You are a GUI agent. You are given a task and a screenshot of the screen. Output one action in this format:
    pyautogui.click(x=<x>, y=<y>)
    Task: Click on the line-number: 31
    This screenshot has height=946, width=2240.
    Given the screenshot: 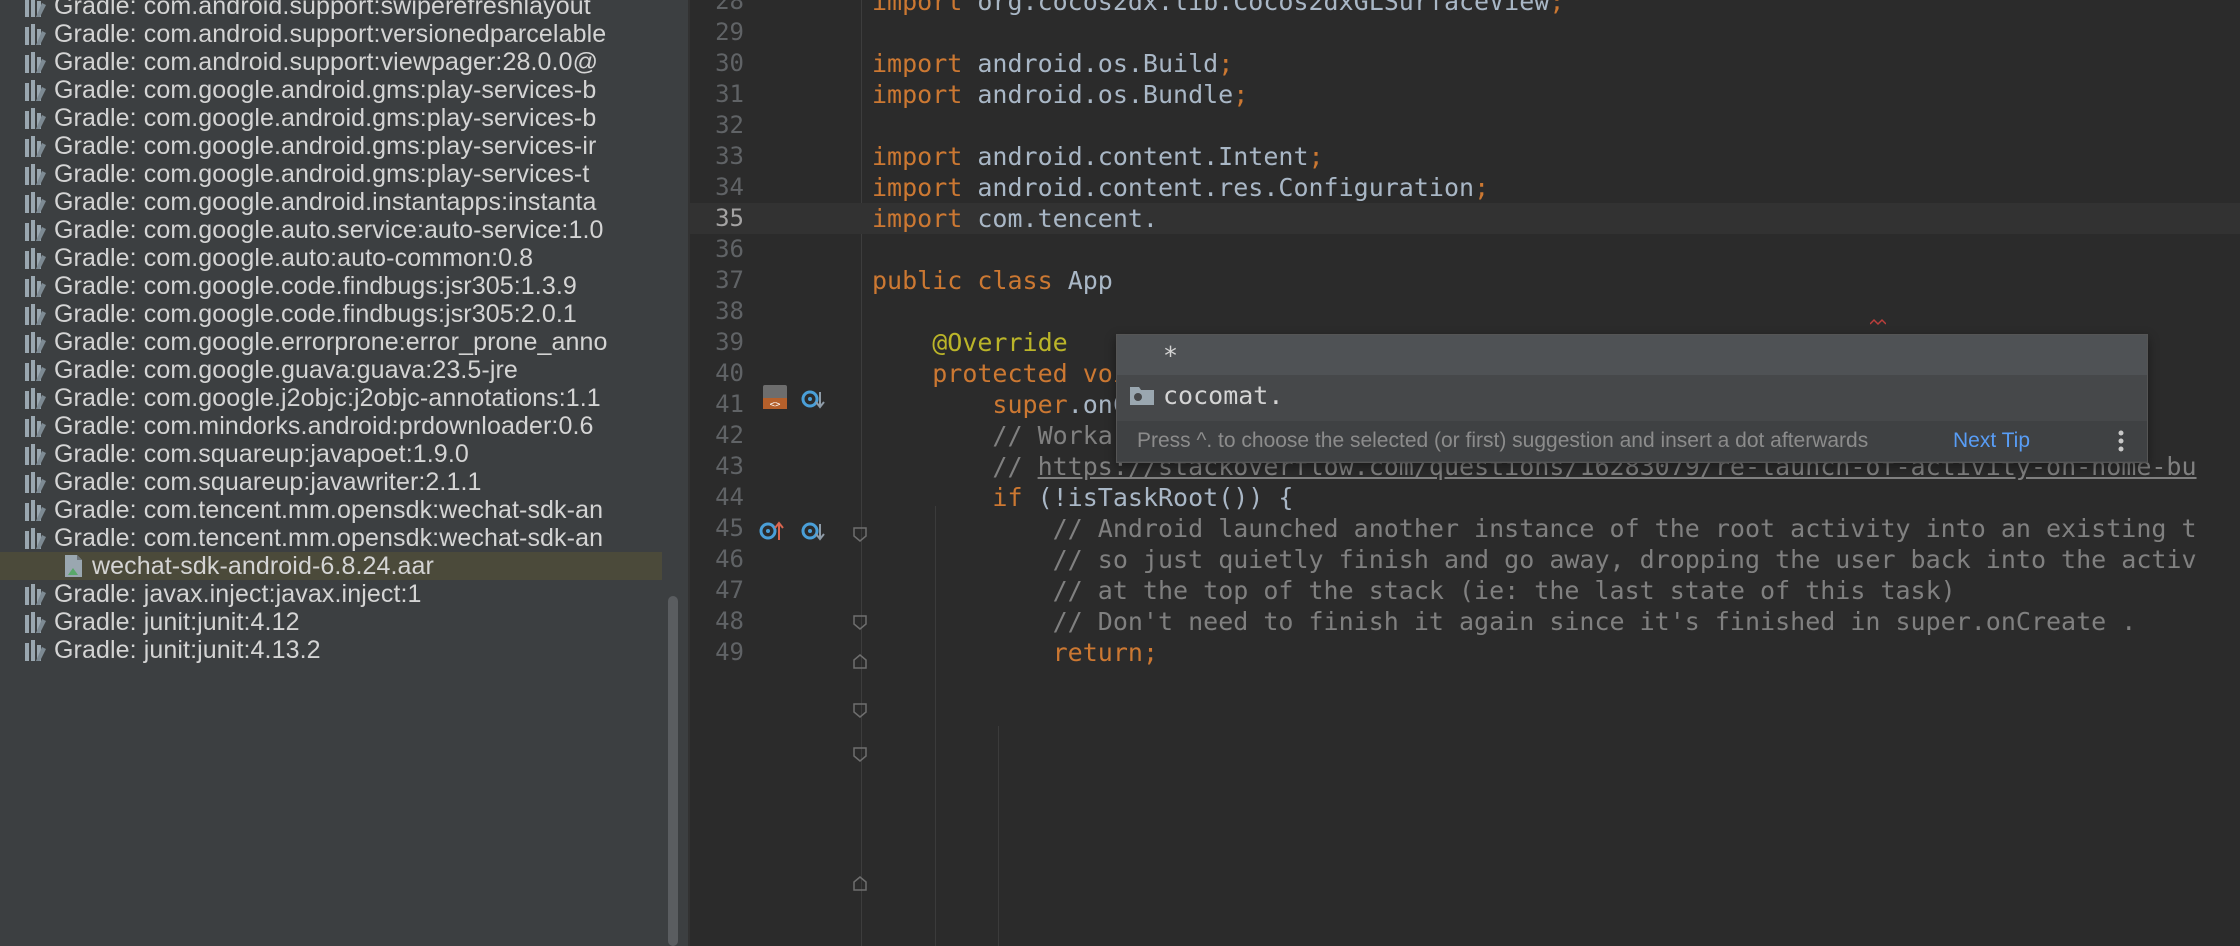 What is the action you would take?
    pyautogui.click(x=729, y=94)
    